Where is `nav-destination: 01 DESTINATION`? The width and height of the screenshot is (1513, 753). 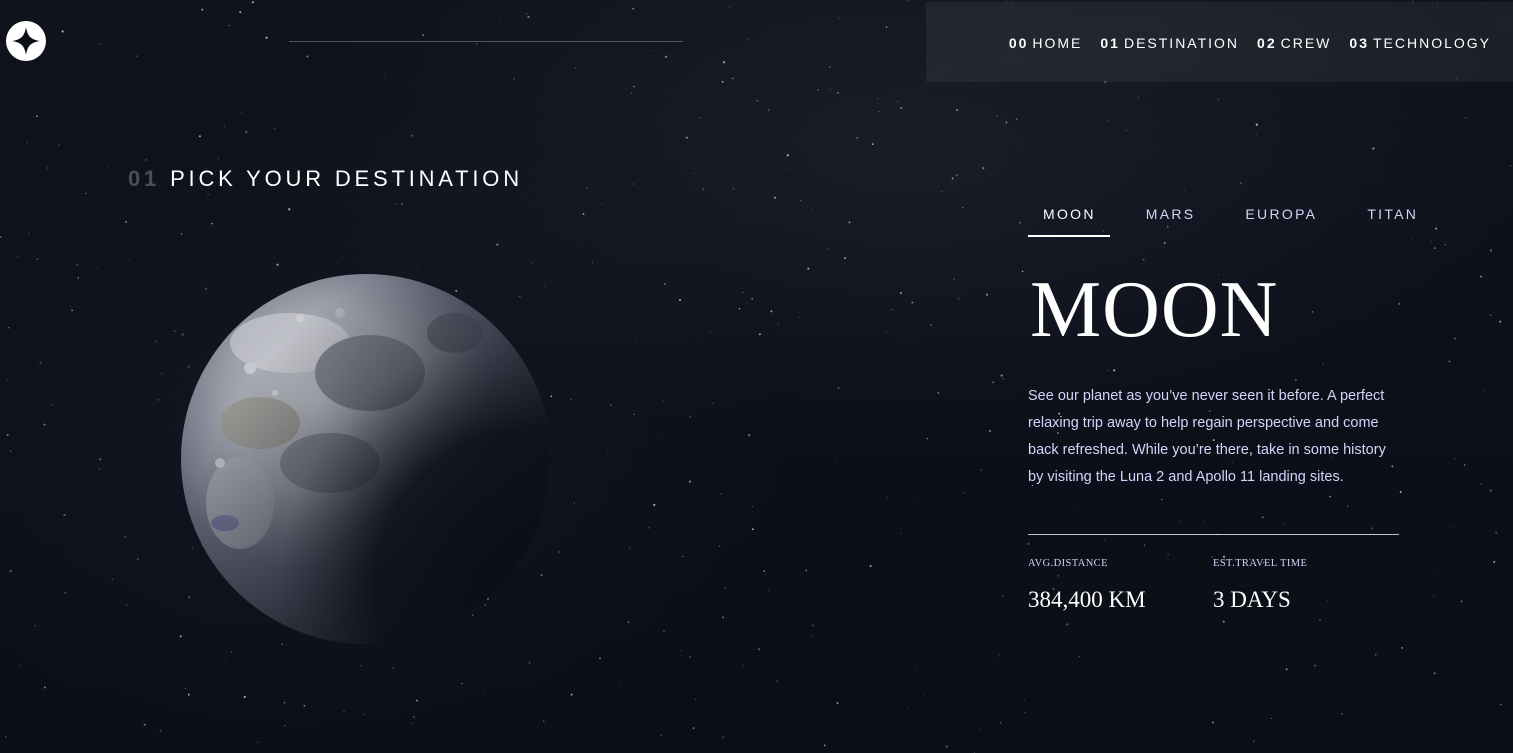
nav-destination: 01 DESTINATION is located at coordinates (1169, 43).